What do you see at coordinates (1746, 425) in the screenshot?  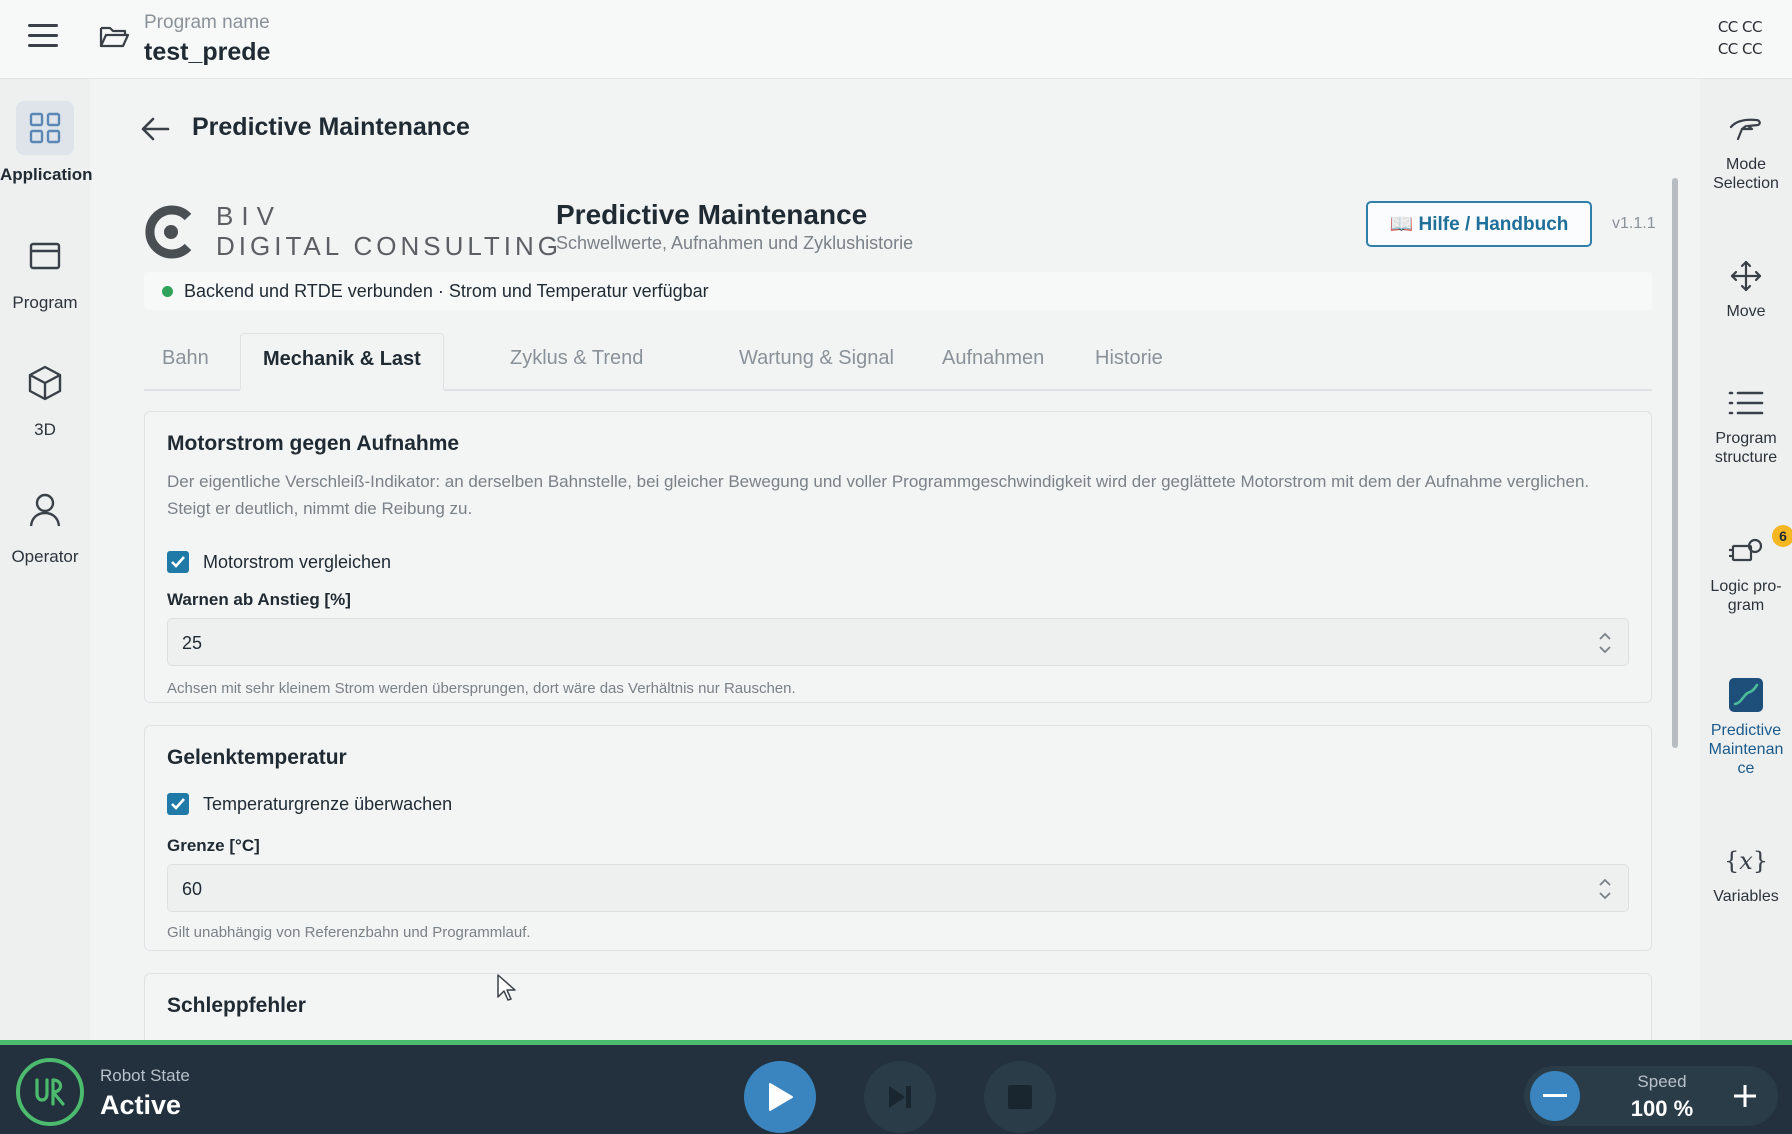 I see `nav-program-structure: Program structure` at bounding box center [1746, 425].